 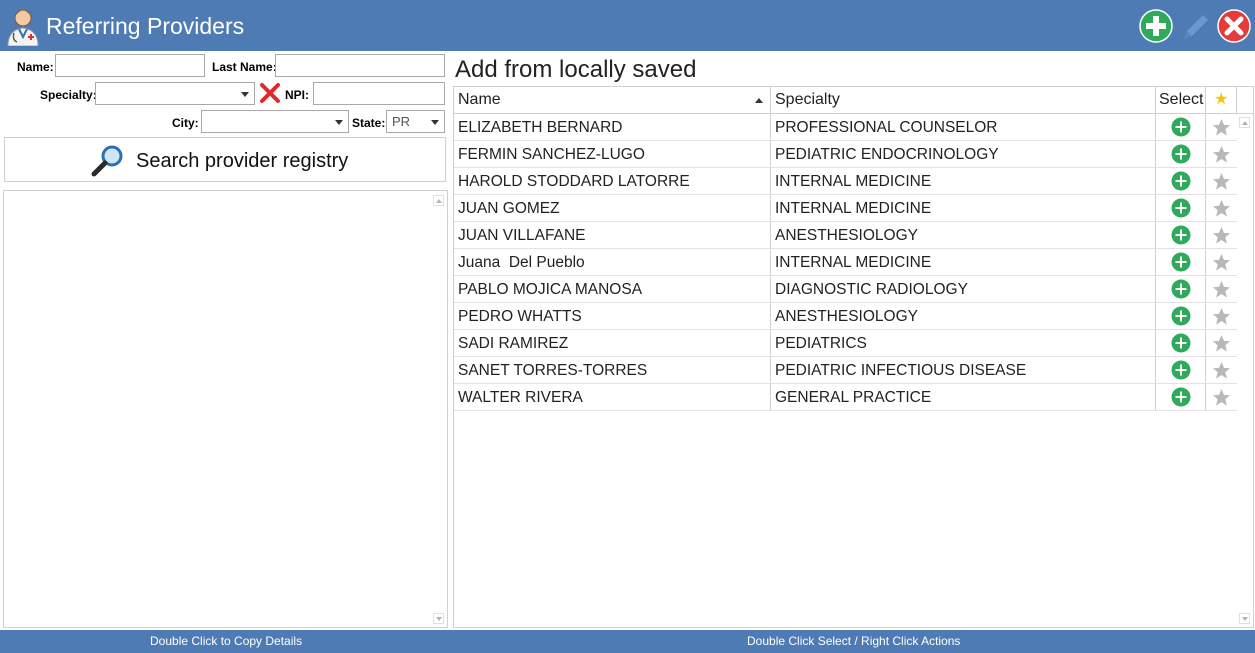 I want to click on column-header-name-label: Name, so click(x=479, y=99).